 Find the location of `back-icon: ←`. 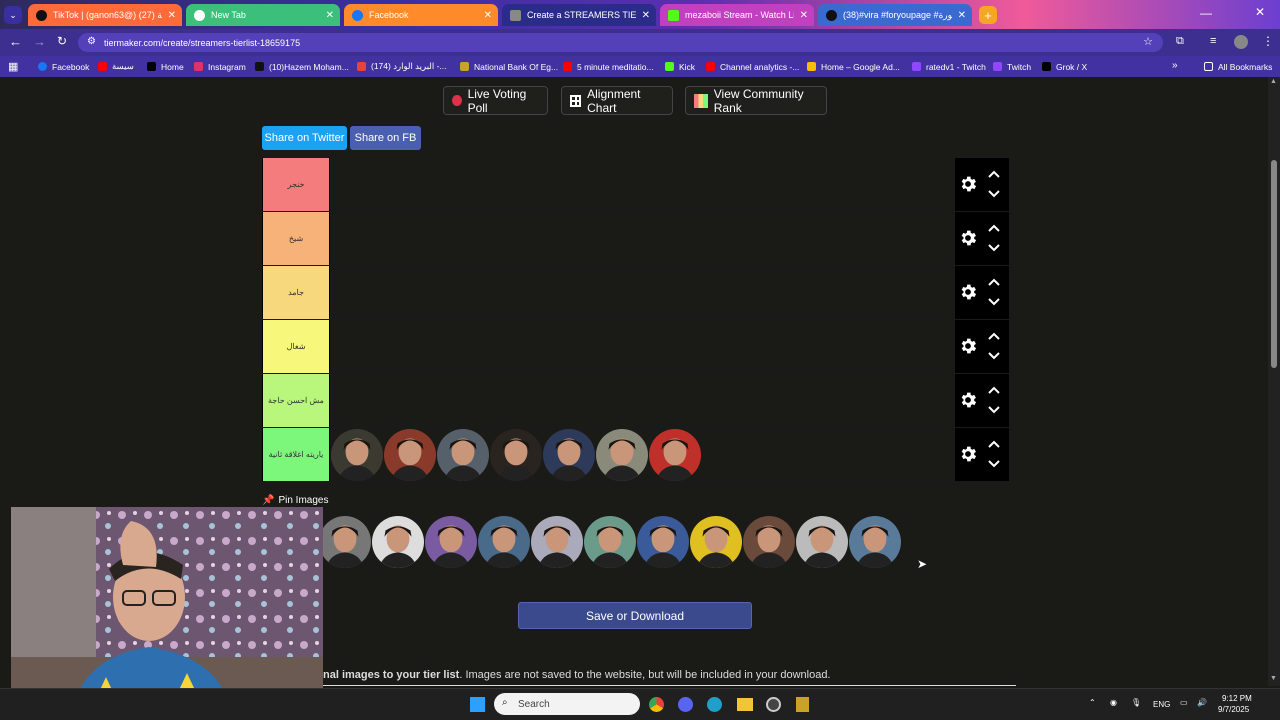

back-icon: ← is located at coordinates (15, 41).